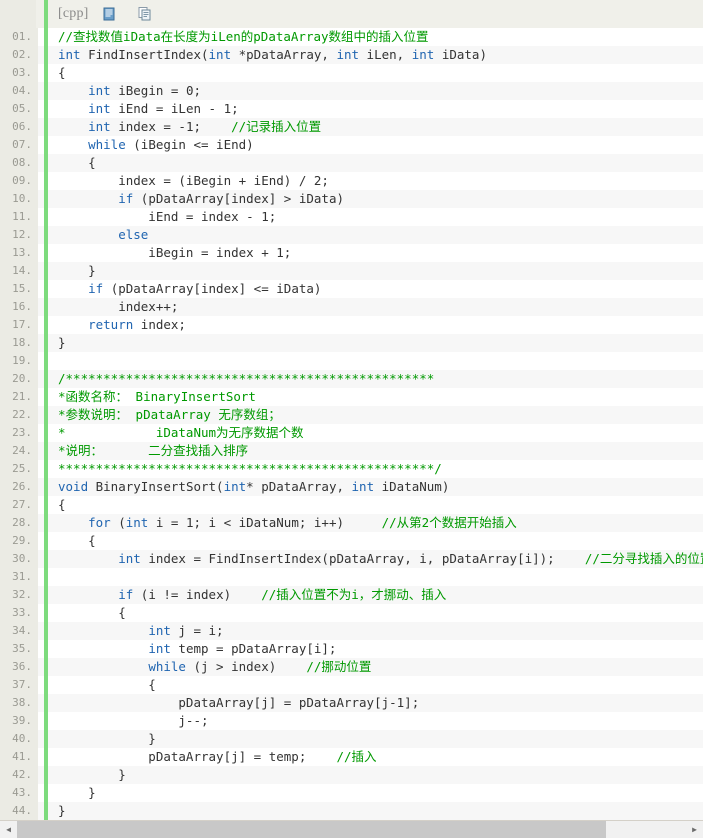 The height and width of the screenshot is (838, 703). I want to click on line-number: 37., so click(19, 685).